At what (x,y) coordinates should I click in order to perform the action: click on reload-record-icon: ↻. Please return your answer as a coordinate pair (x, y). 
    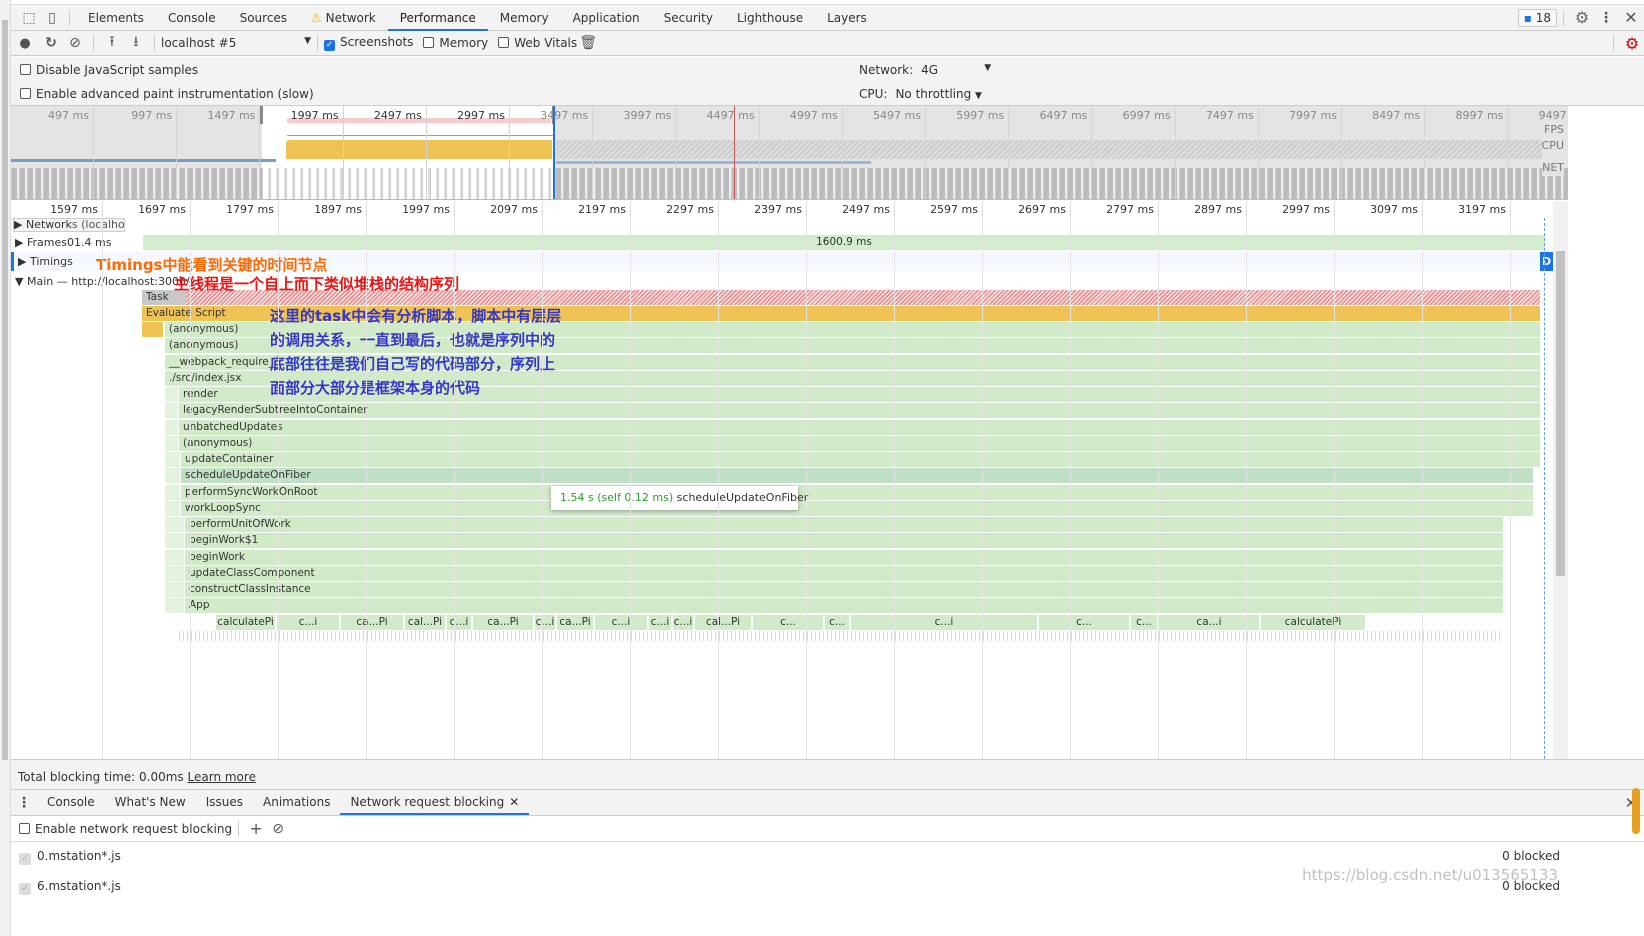
    Looking at the image, I should click on (51, 43).